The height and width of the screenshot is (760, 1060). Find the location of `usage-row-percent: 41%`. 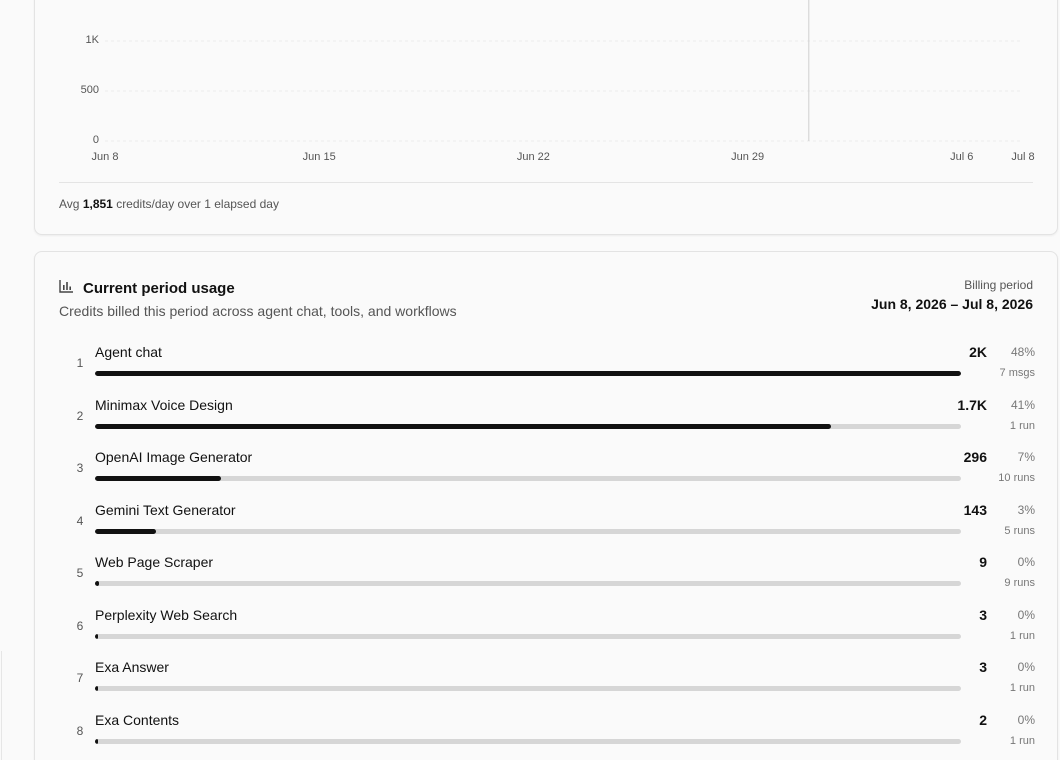

usage-row-percent: 41% is located at coordinates (1022, 404).